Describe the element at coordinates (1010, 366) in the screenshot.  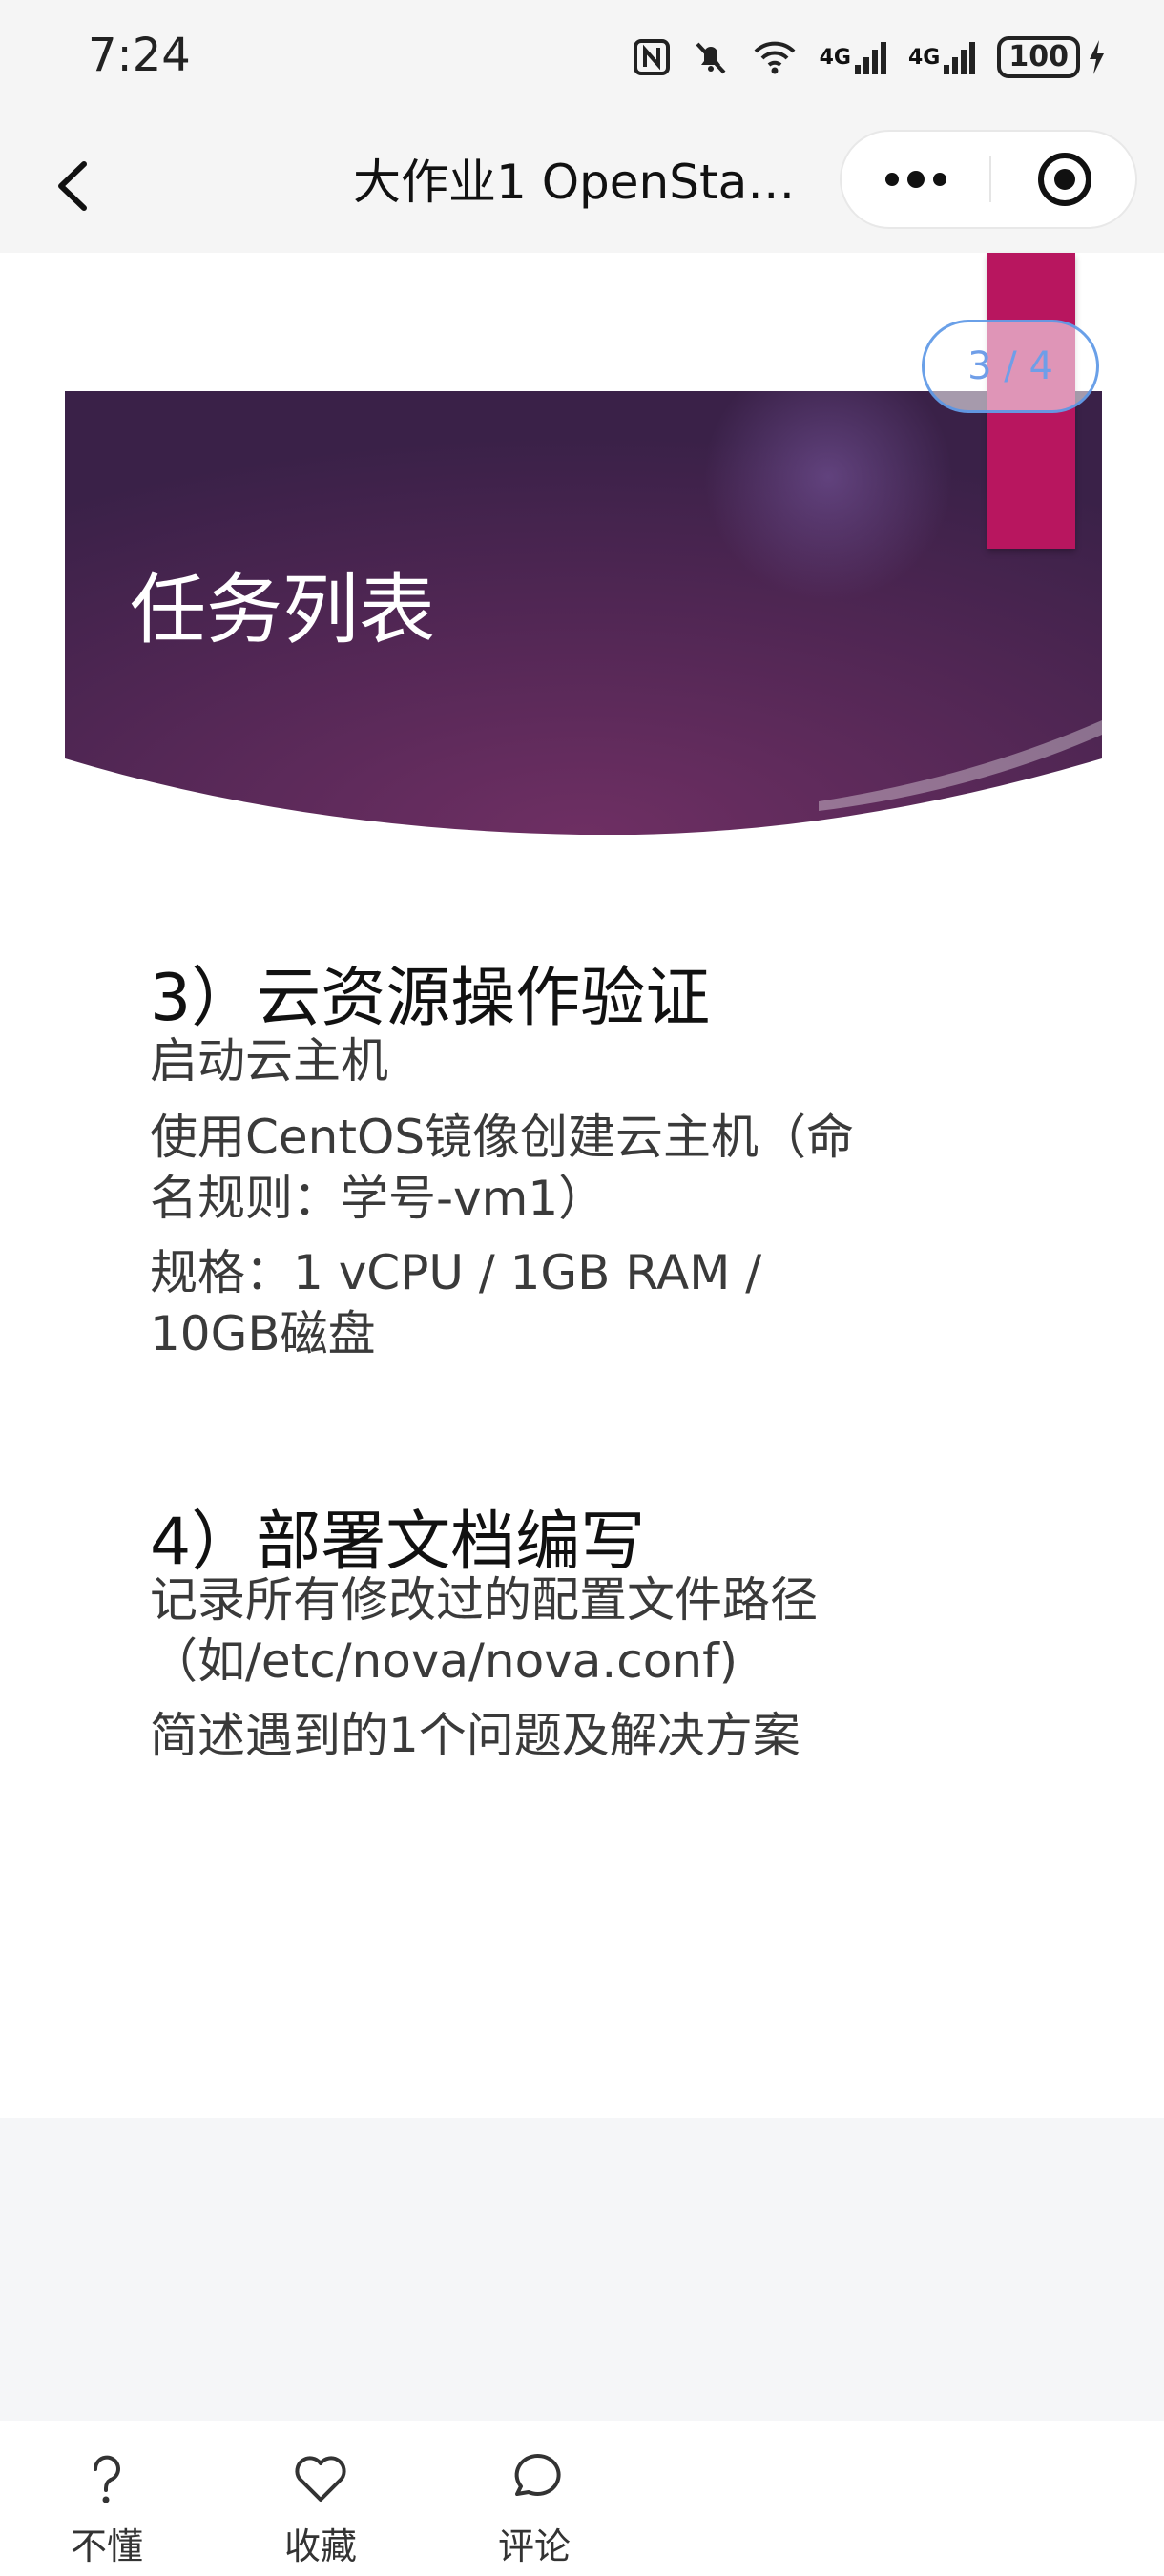
I see `page-indicator: 3 / 4` at that location.